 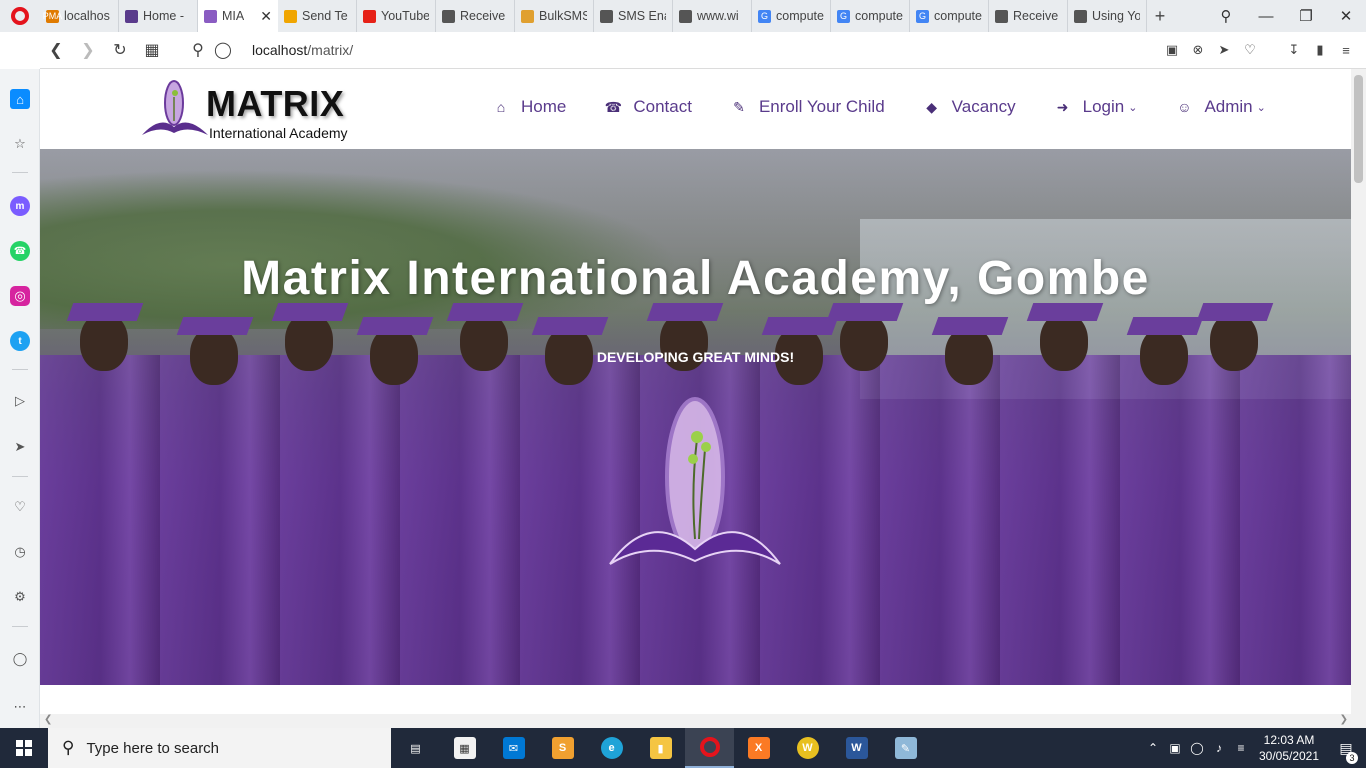 What do you see at coordinates (1224, 50) in the screenshot?
I see `send-icon: ➤` at bounding box center [1224, 50].